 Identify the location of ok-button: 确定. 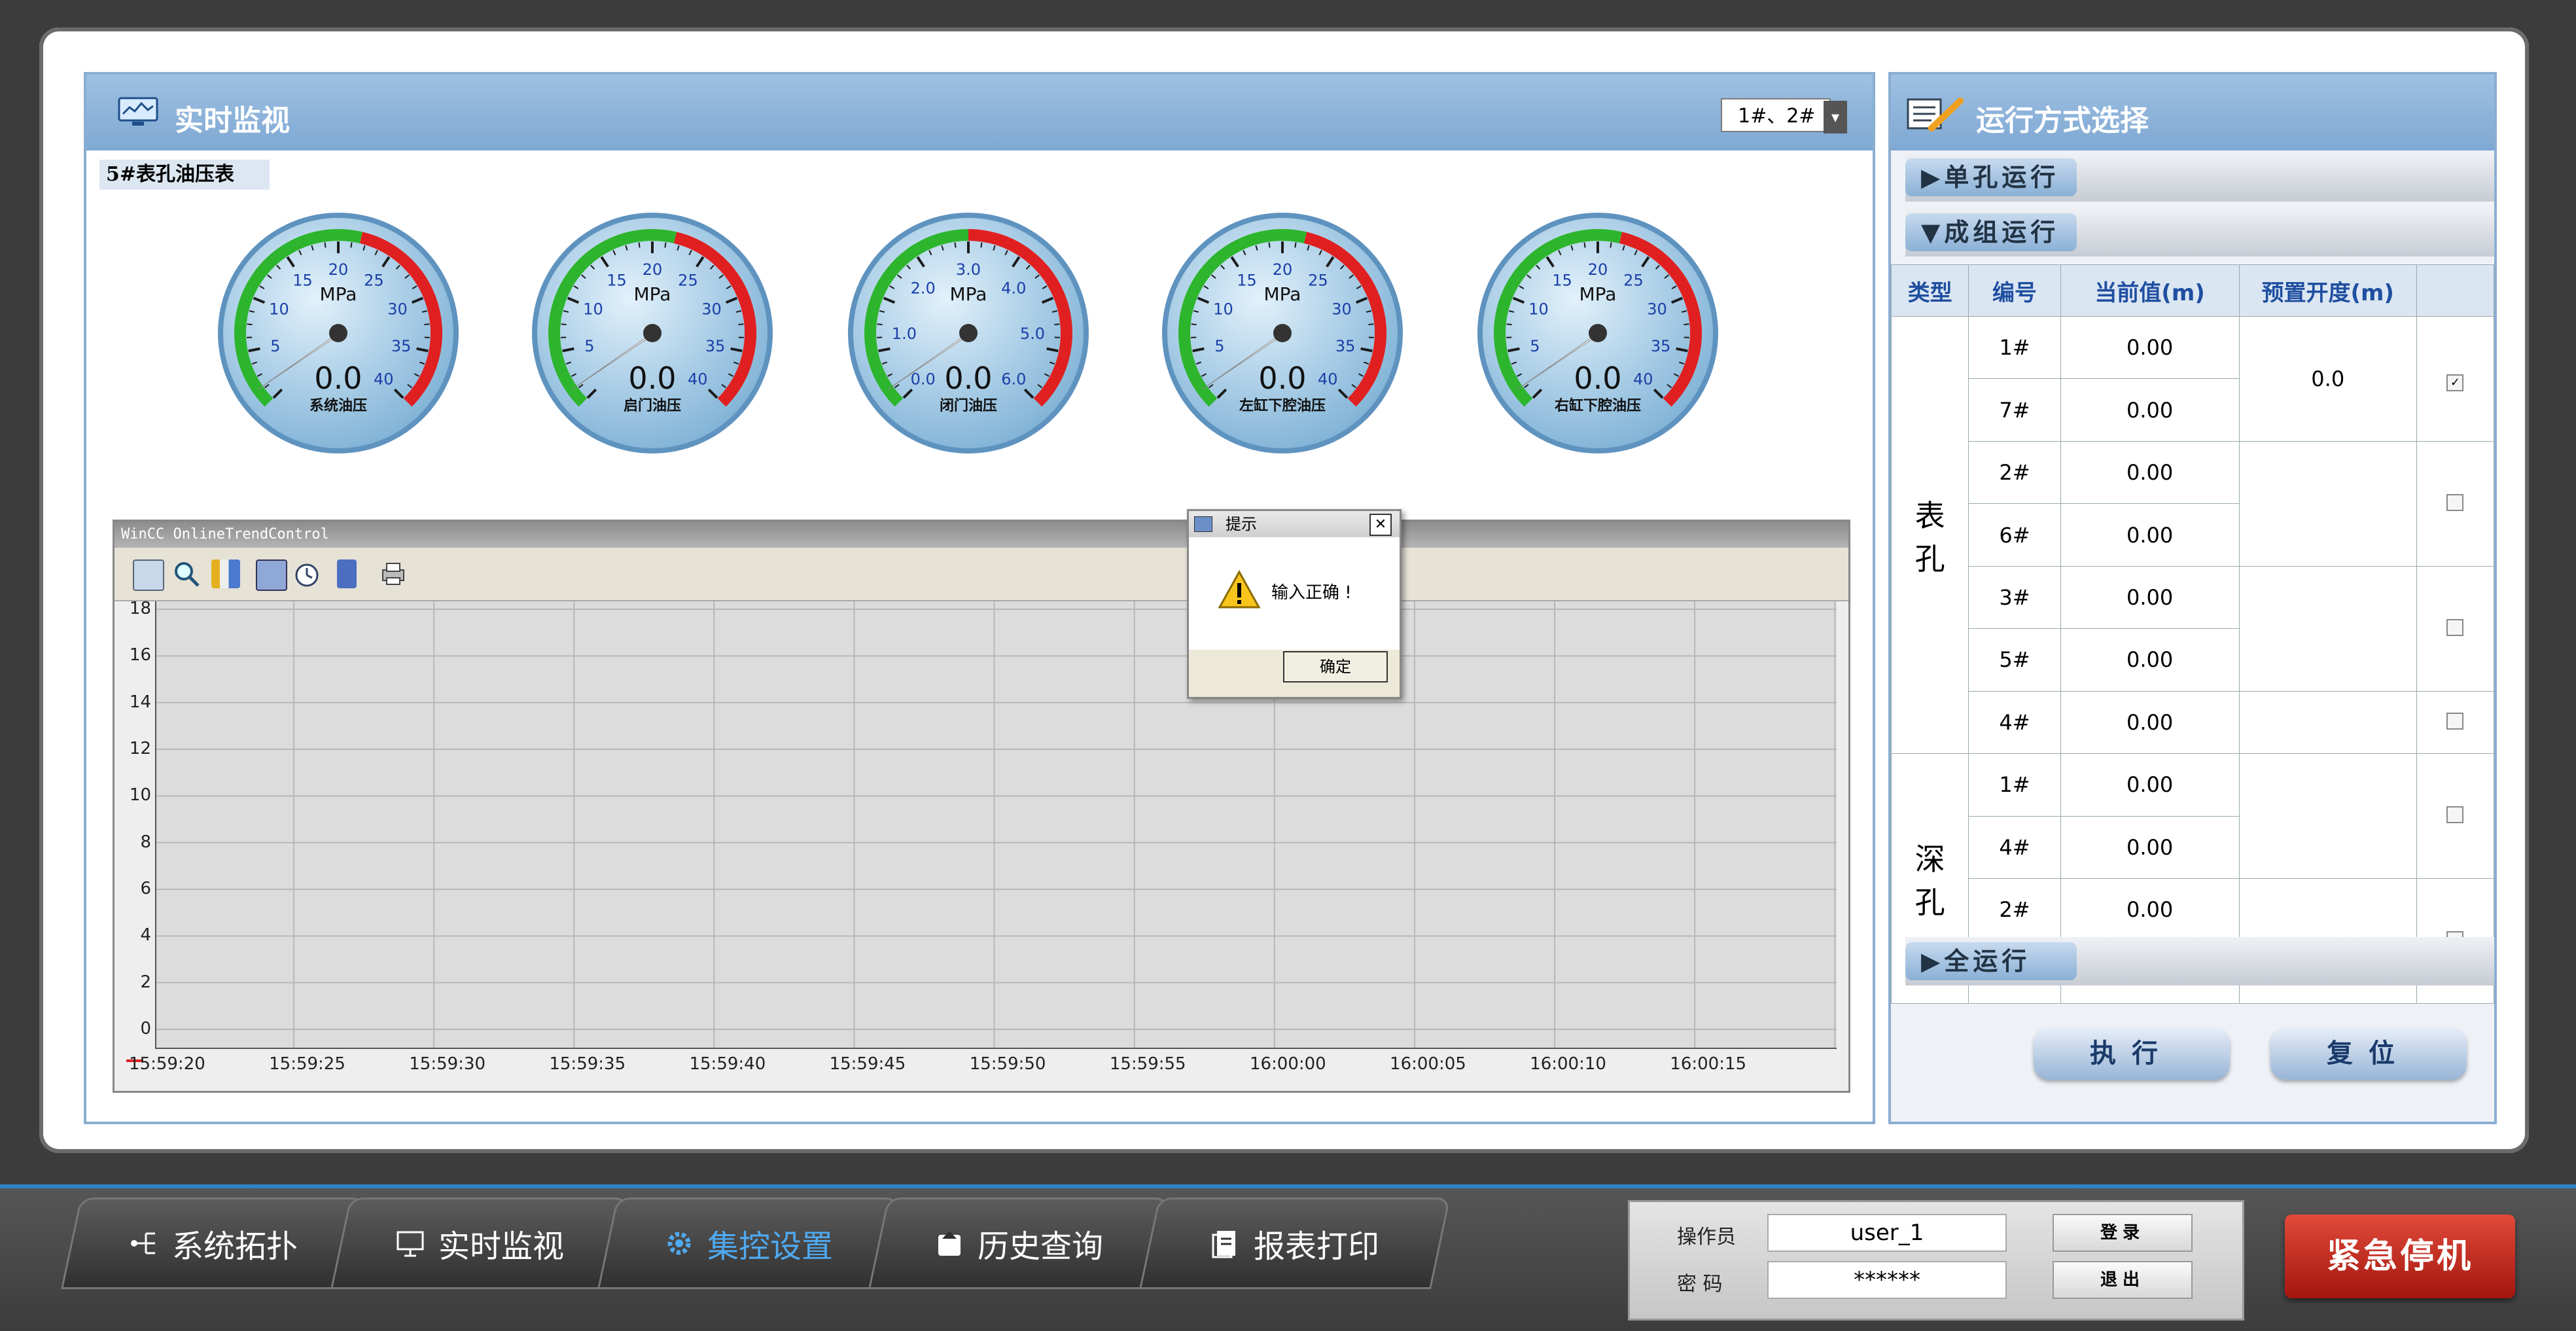
(1335, 667).